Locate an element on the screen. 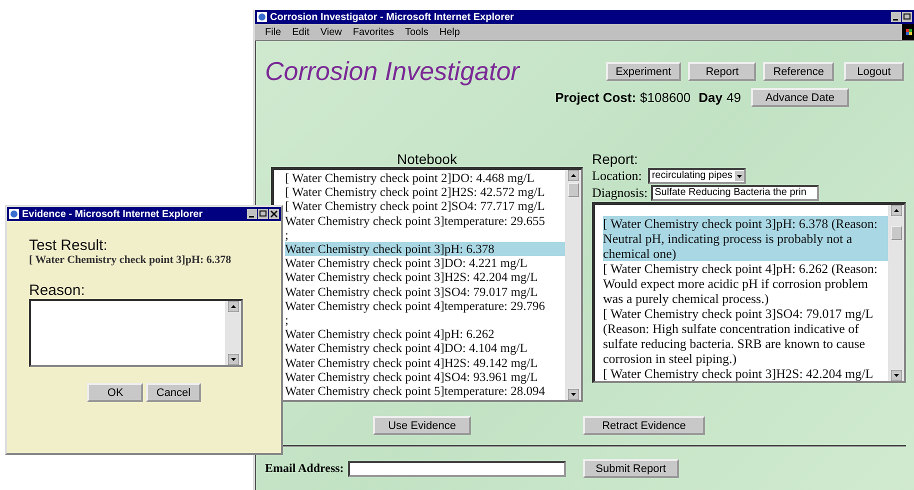 The width and height of the screenshot is (914, 490). menu-item: Help is located at coordinates (449, 32).